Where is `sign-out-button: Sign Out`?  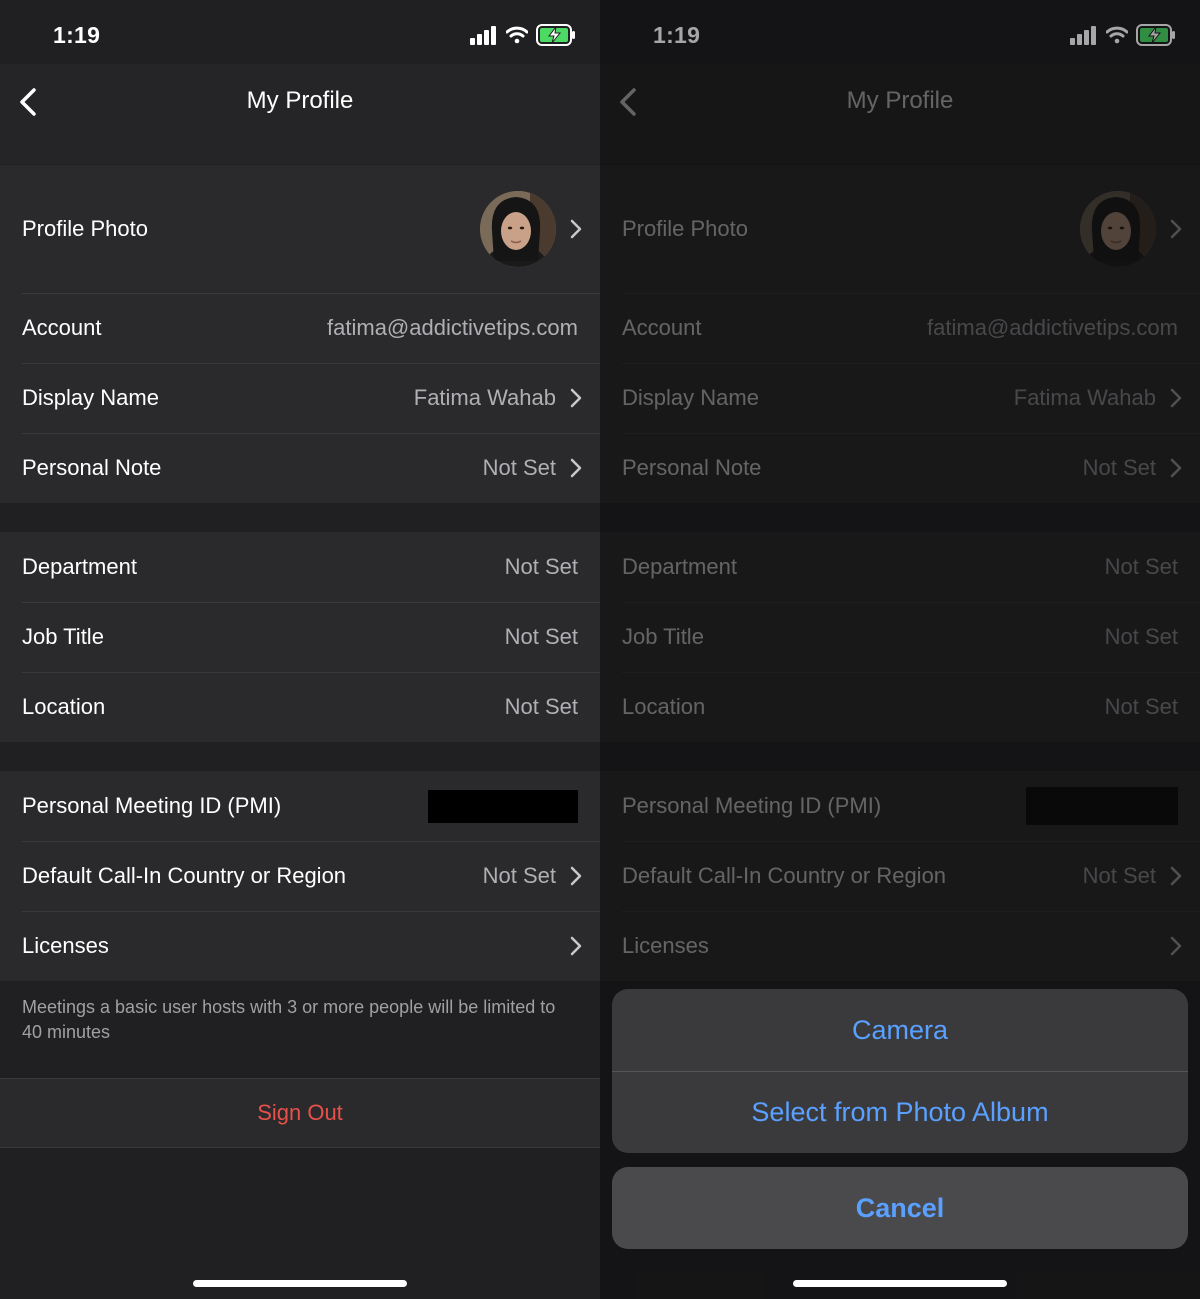
sign-out-button: Sign Out is located at coordinates (300, 1113).